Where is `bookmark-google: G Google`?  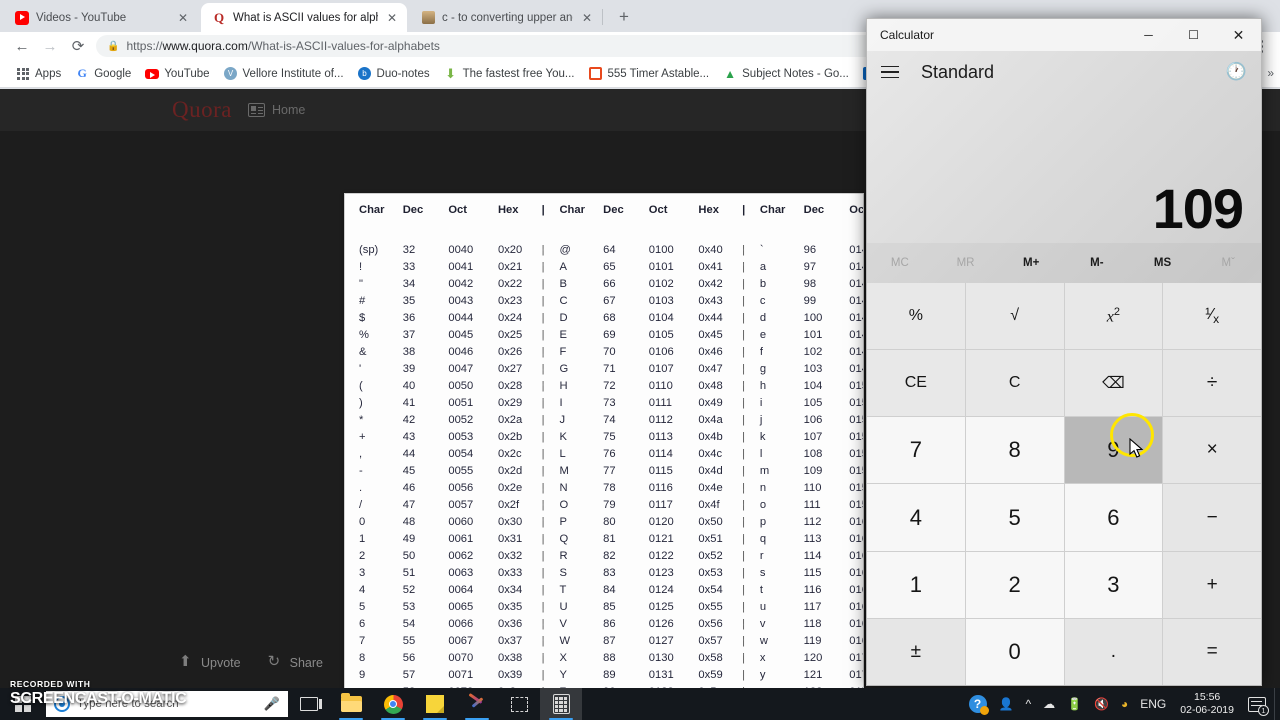 bookmark-google: G Google is located at coordinates (103, 74).